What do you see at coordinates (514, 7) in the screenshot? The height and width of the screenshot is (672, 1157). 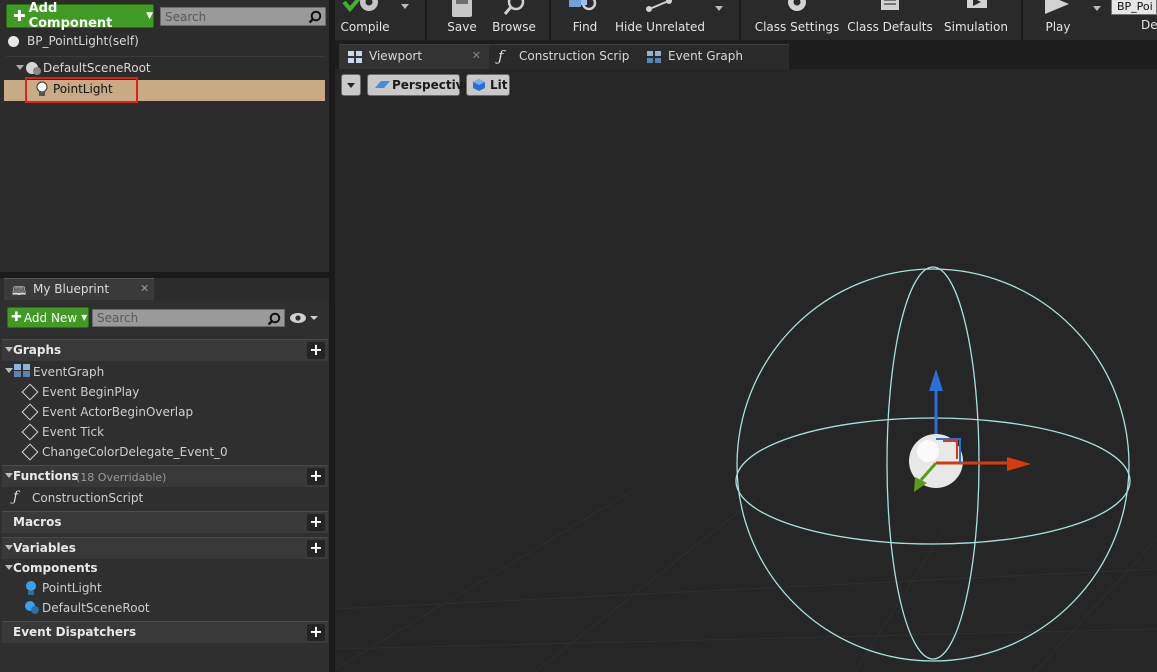 I see `magnifier-browse-icon` at bounding box center [514, 7].